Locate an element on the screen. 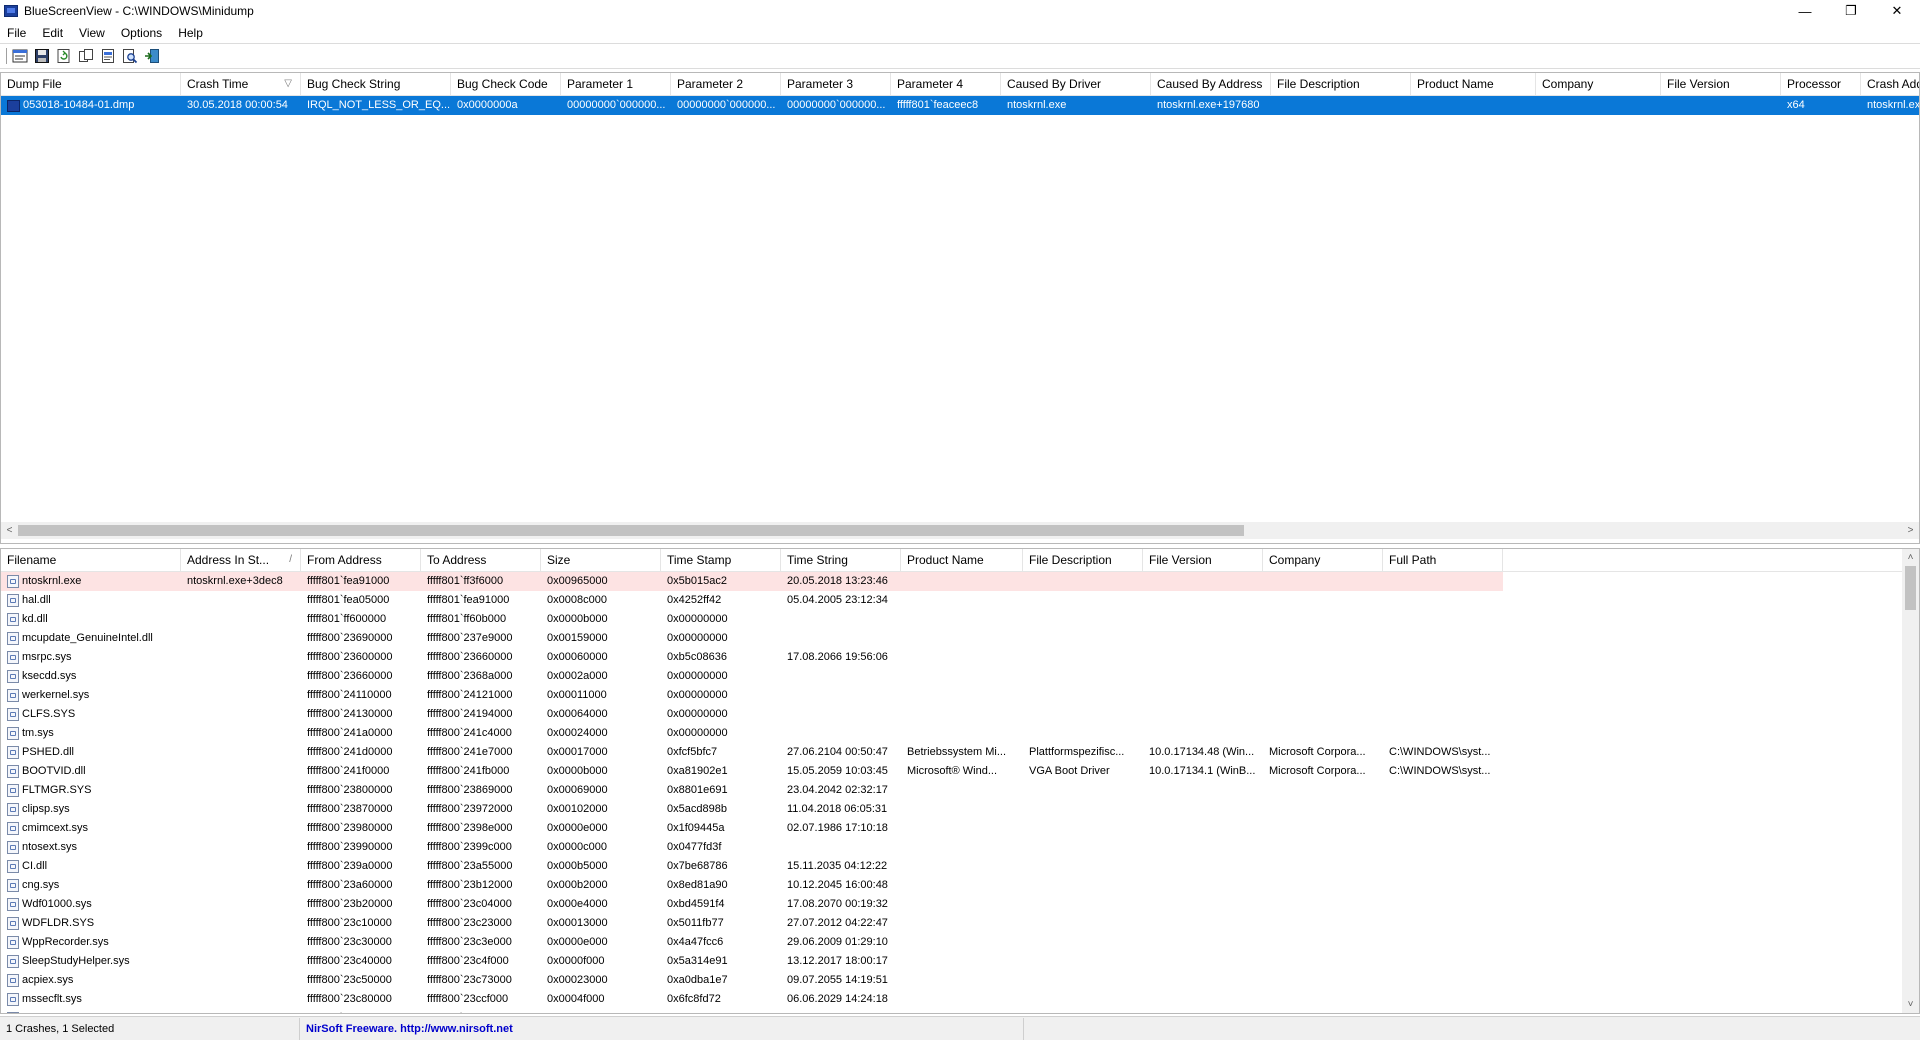  modules-column-header: To Address is located at coordinates (481, 560).